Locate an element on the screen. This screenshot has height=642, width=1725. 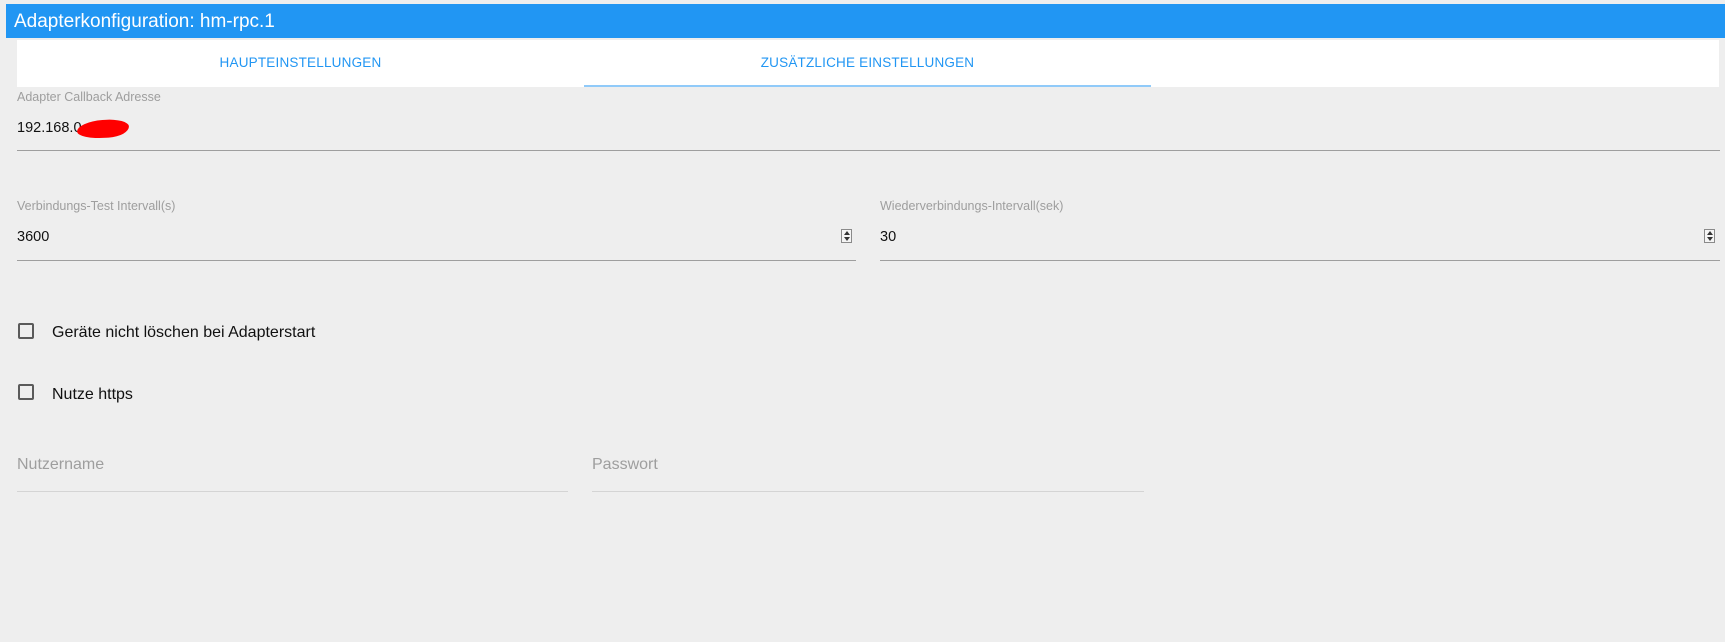
keep-devices-checkbox is located at coordinates (26, 331).